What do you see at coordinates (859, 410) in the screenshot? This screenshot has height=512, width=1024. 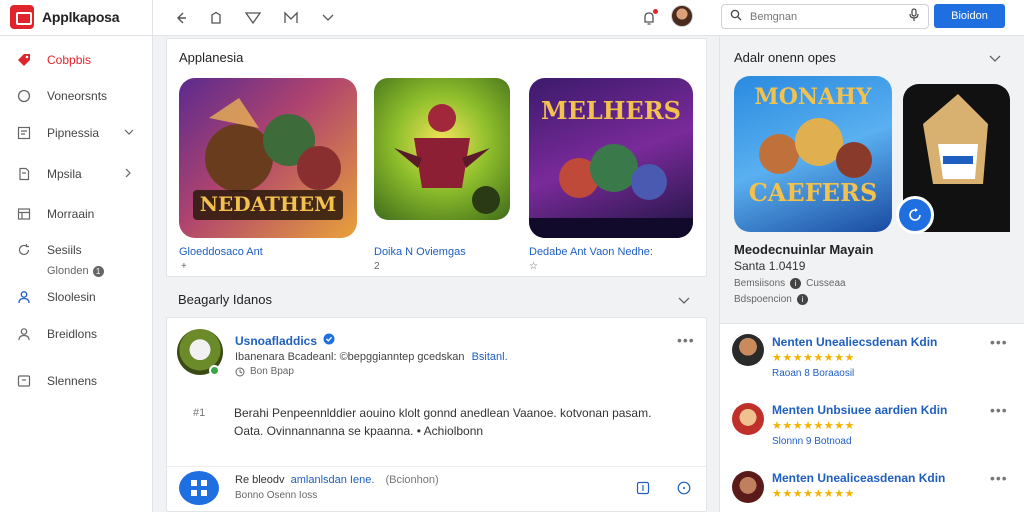 I see `reviewer-name: Menten Unbsiuee aardien Kdin` at bounding box center [859, 410].